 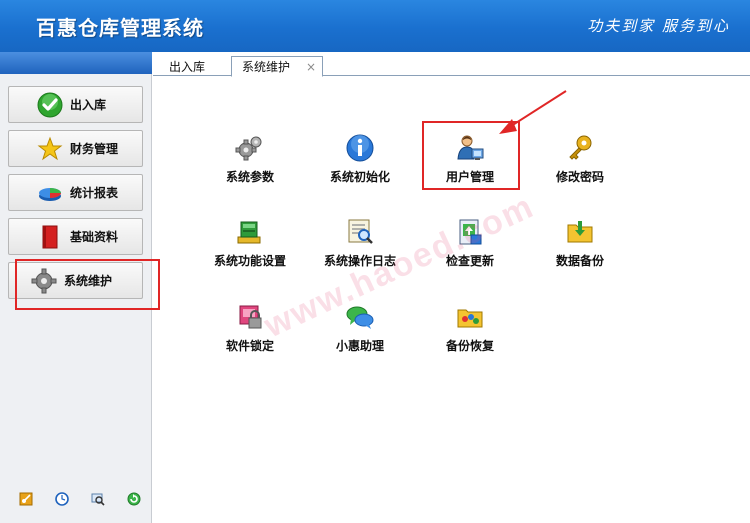 I want to click on lock-icon, so click(x=250, y=317).